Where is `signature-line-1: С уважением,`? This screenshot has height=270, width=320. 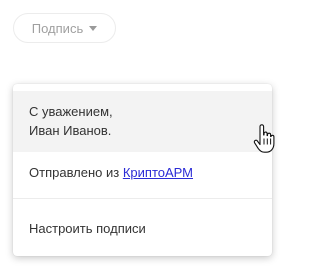
signature-line-1: С уважением, is located at coordinates (71, 111).